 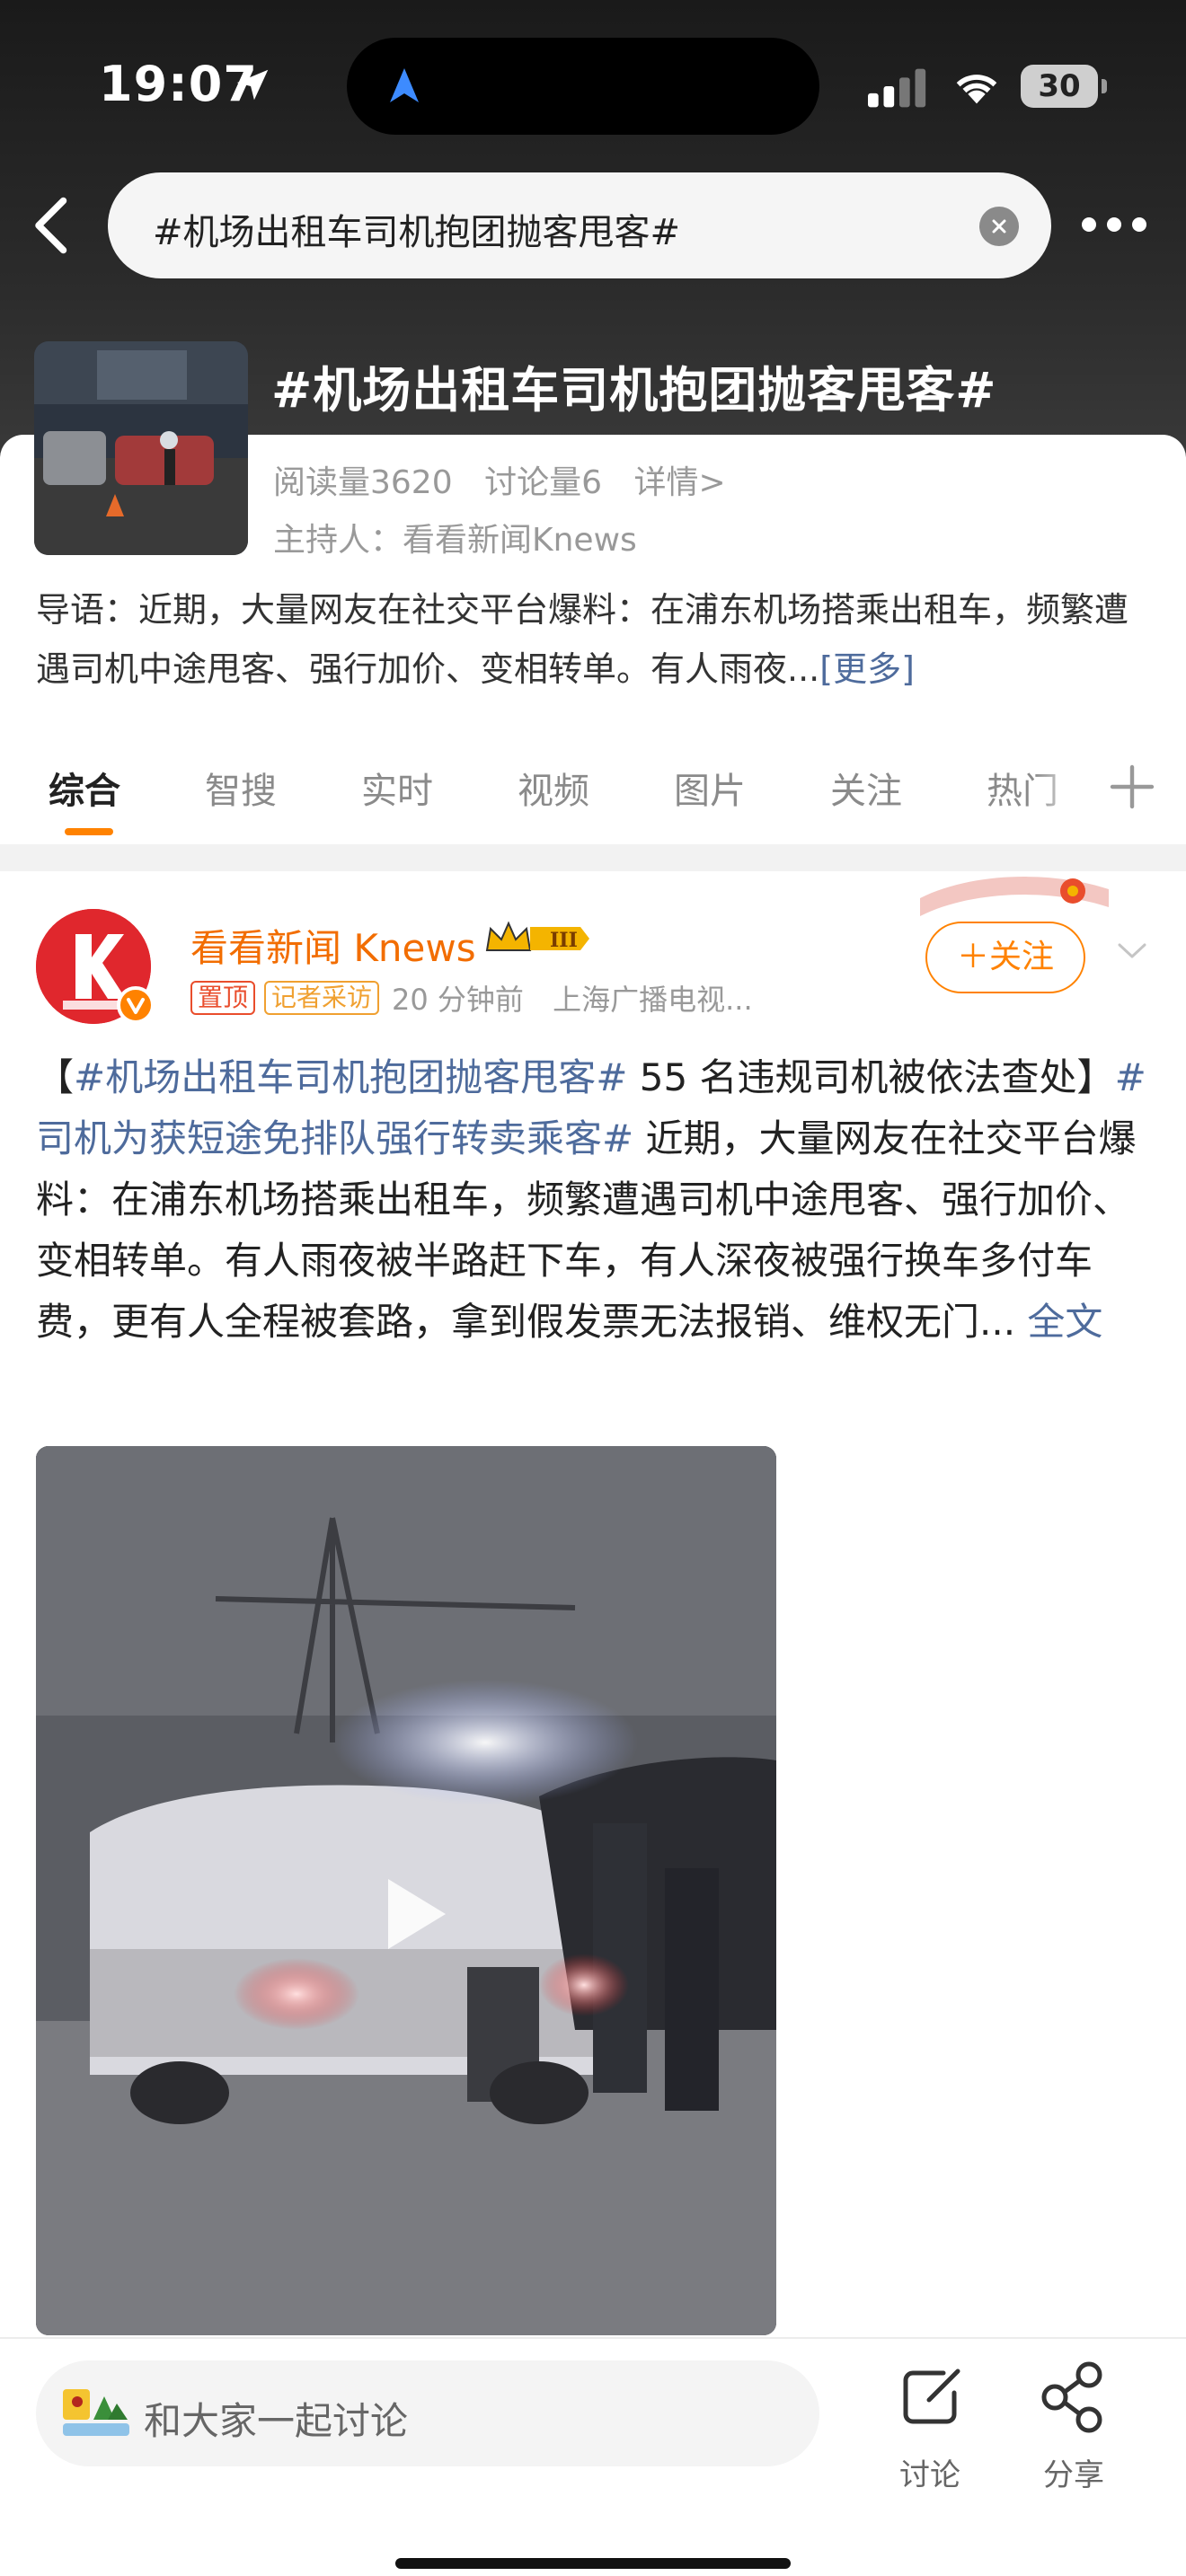 What do you see at coordinates (593, 801) in the screenshot?
I see `tab-bar: 综合 智搜 实时 视频 图片 关注 热门` at bounding box center [593, 801].